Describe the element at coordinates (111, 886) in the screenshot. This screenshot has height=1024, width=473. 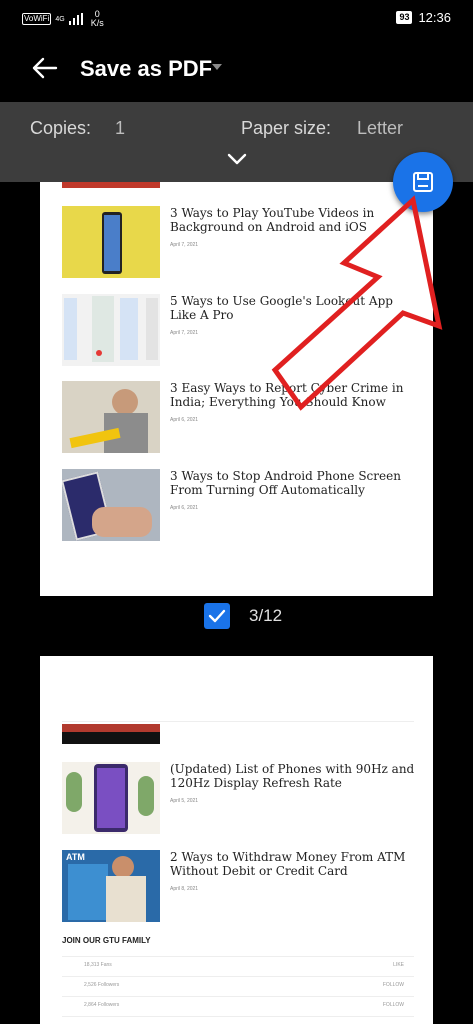
I see `article-thumbnail: ATM` at that location.